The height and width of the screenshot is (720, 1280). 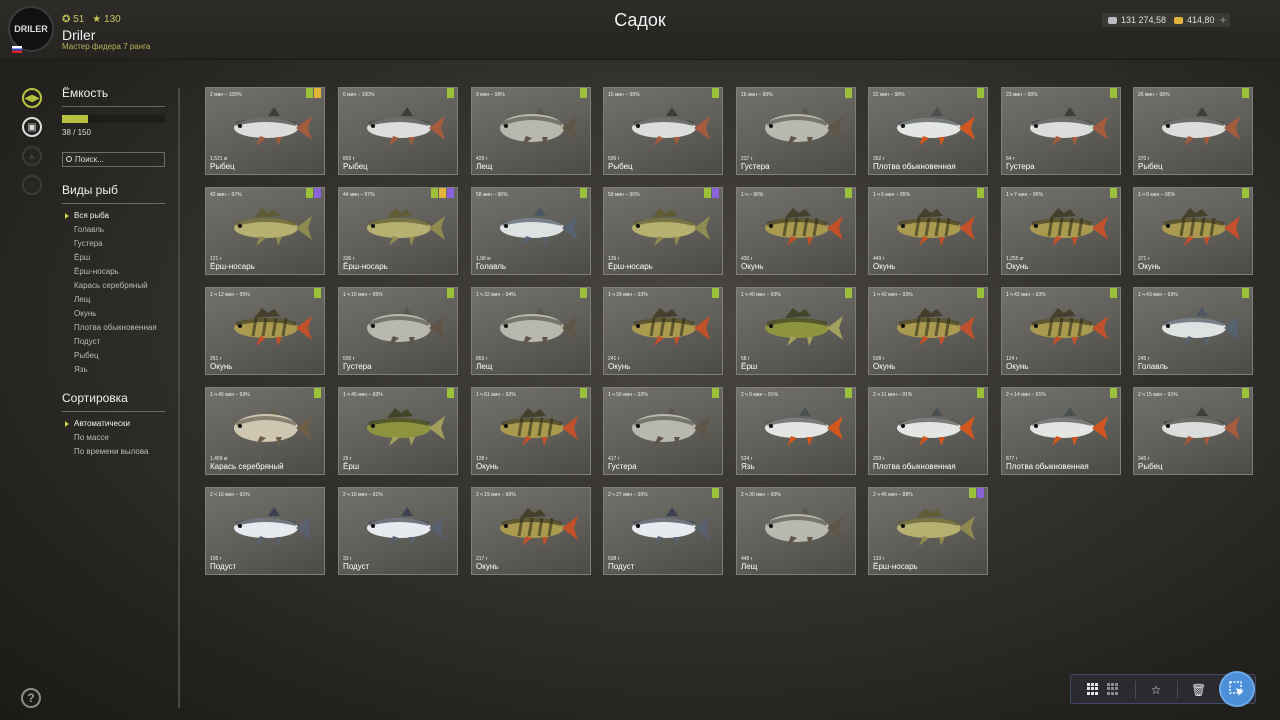 I want to click on fish-card: 22 мин – 98% 352 г Плотва обыкновенная, so click(x=928, y=131).